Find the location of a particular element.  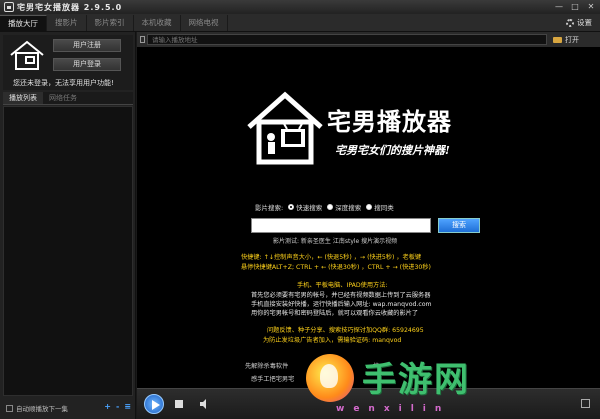

tab-web-tv: 网络电视 is located at coordinates (204, 23).